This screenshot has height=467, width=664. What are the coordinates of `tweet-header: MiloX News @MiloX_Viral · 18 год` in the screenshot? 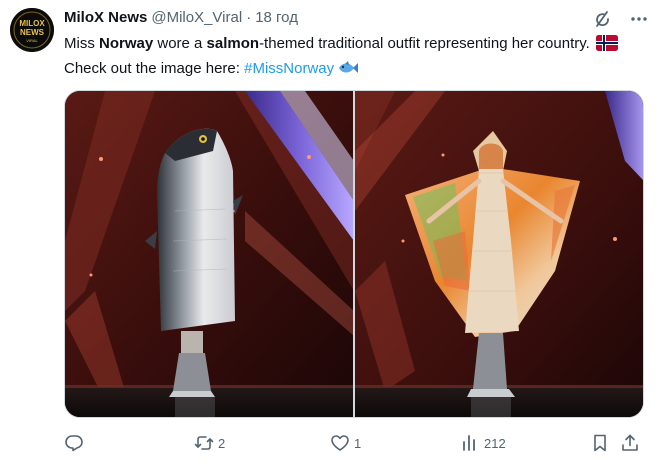 It's located at (181, 18).